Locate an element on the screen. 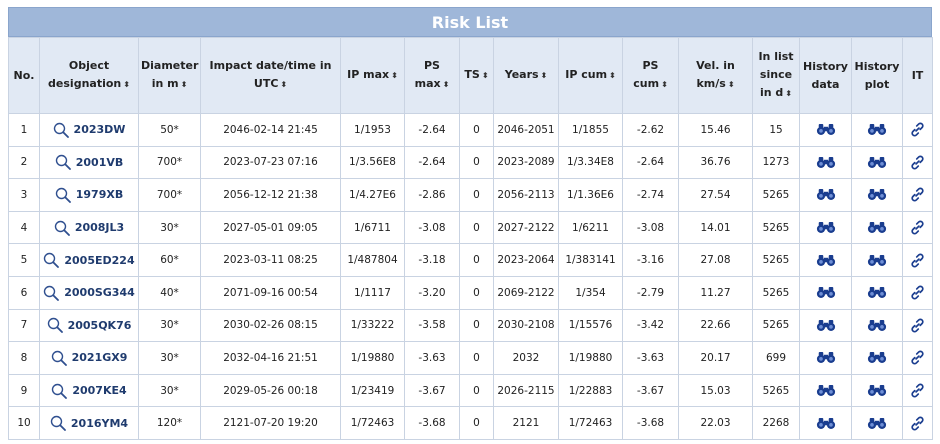 This screenshot has height=444, width=940. object-designation: 2000SG344 is located at coordinates (99, 292).